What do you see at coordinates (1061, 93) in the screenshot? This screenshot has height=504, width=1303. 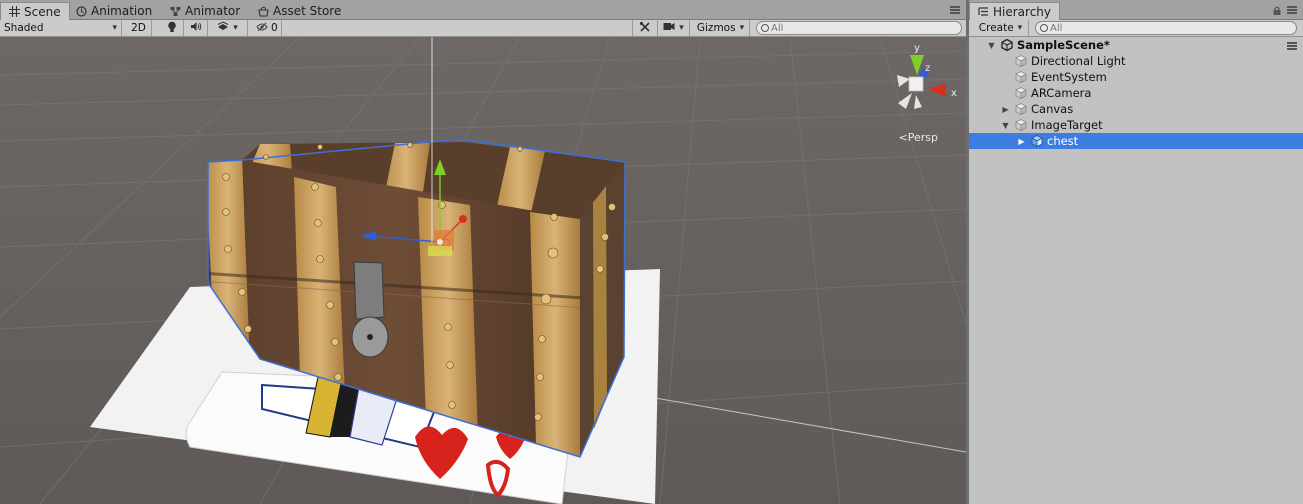 I see `hierarchy-item-label: ARCamera` at bounding box center [1061, 93].